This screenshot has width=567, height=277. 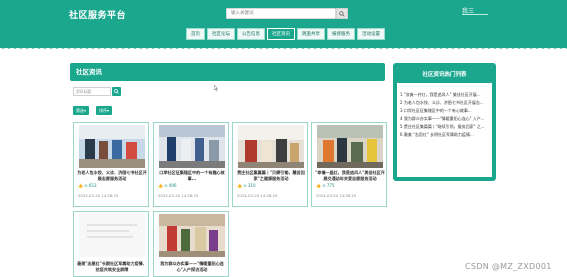 What do you see at coordinates (112, 266) in the screenshot?
I see `news-title: 最美"志愿红"长期社区军属助力疫情、抗疫共筑安全屏障` at bounding box center [112, 266].